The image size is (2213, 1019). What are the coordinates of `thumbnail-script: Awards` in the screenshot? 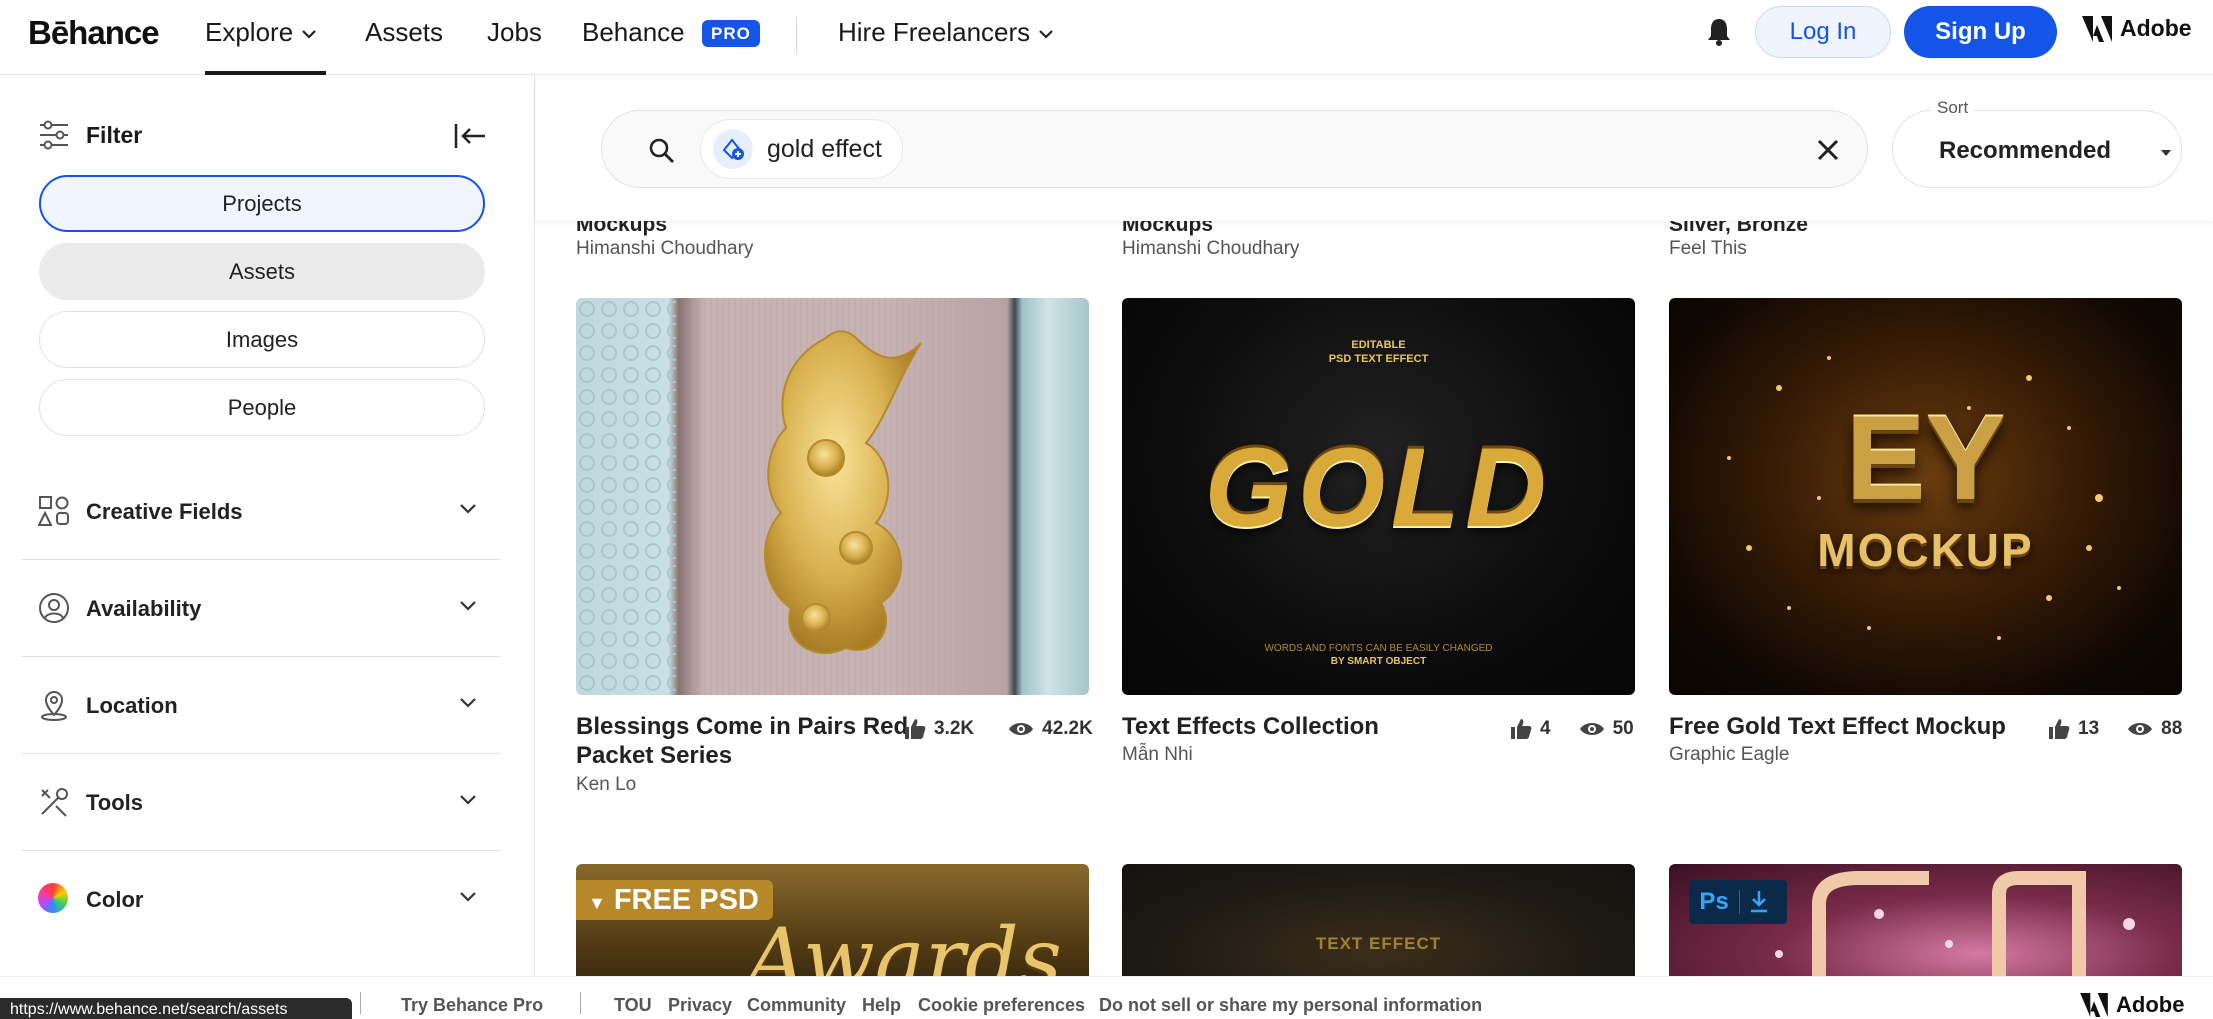 It's located at (904, 943).